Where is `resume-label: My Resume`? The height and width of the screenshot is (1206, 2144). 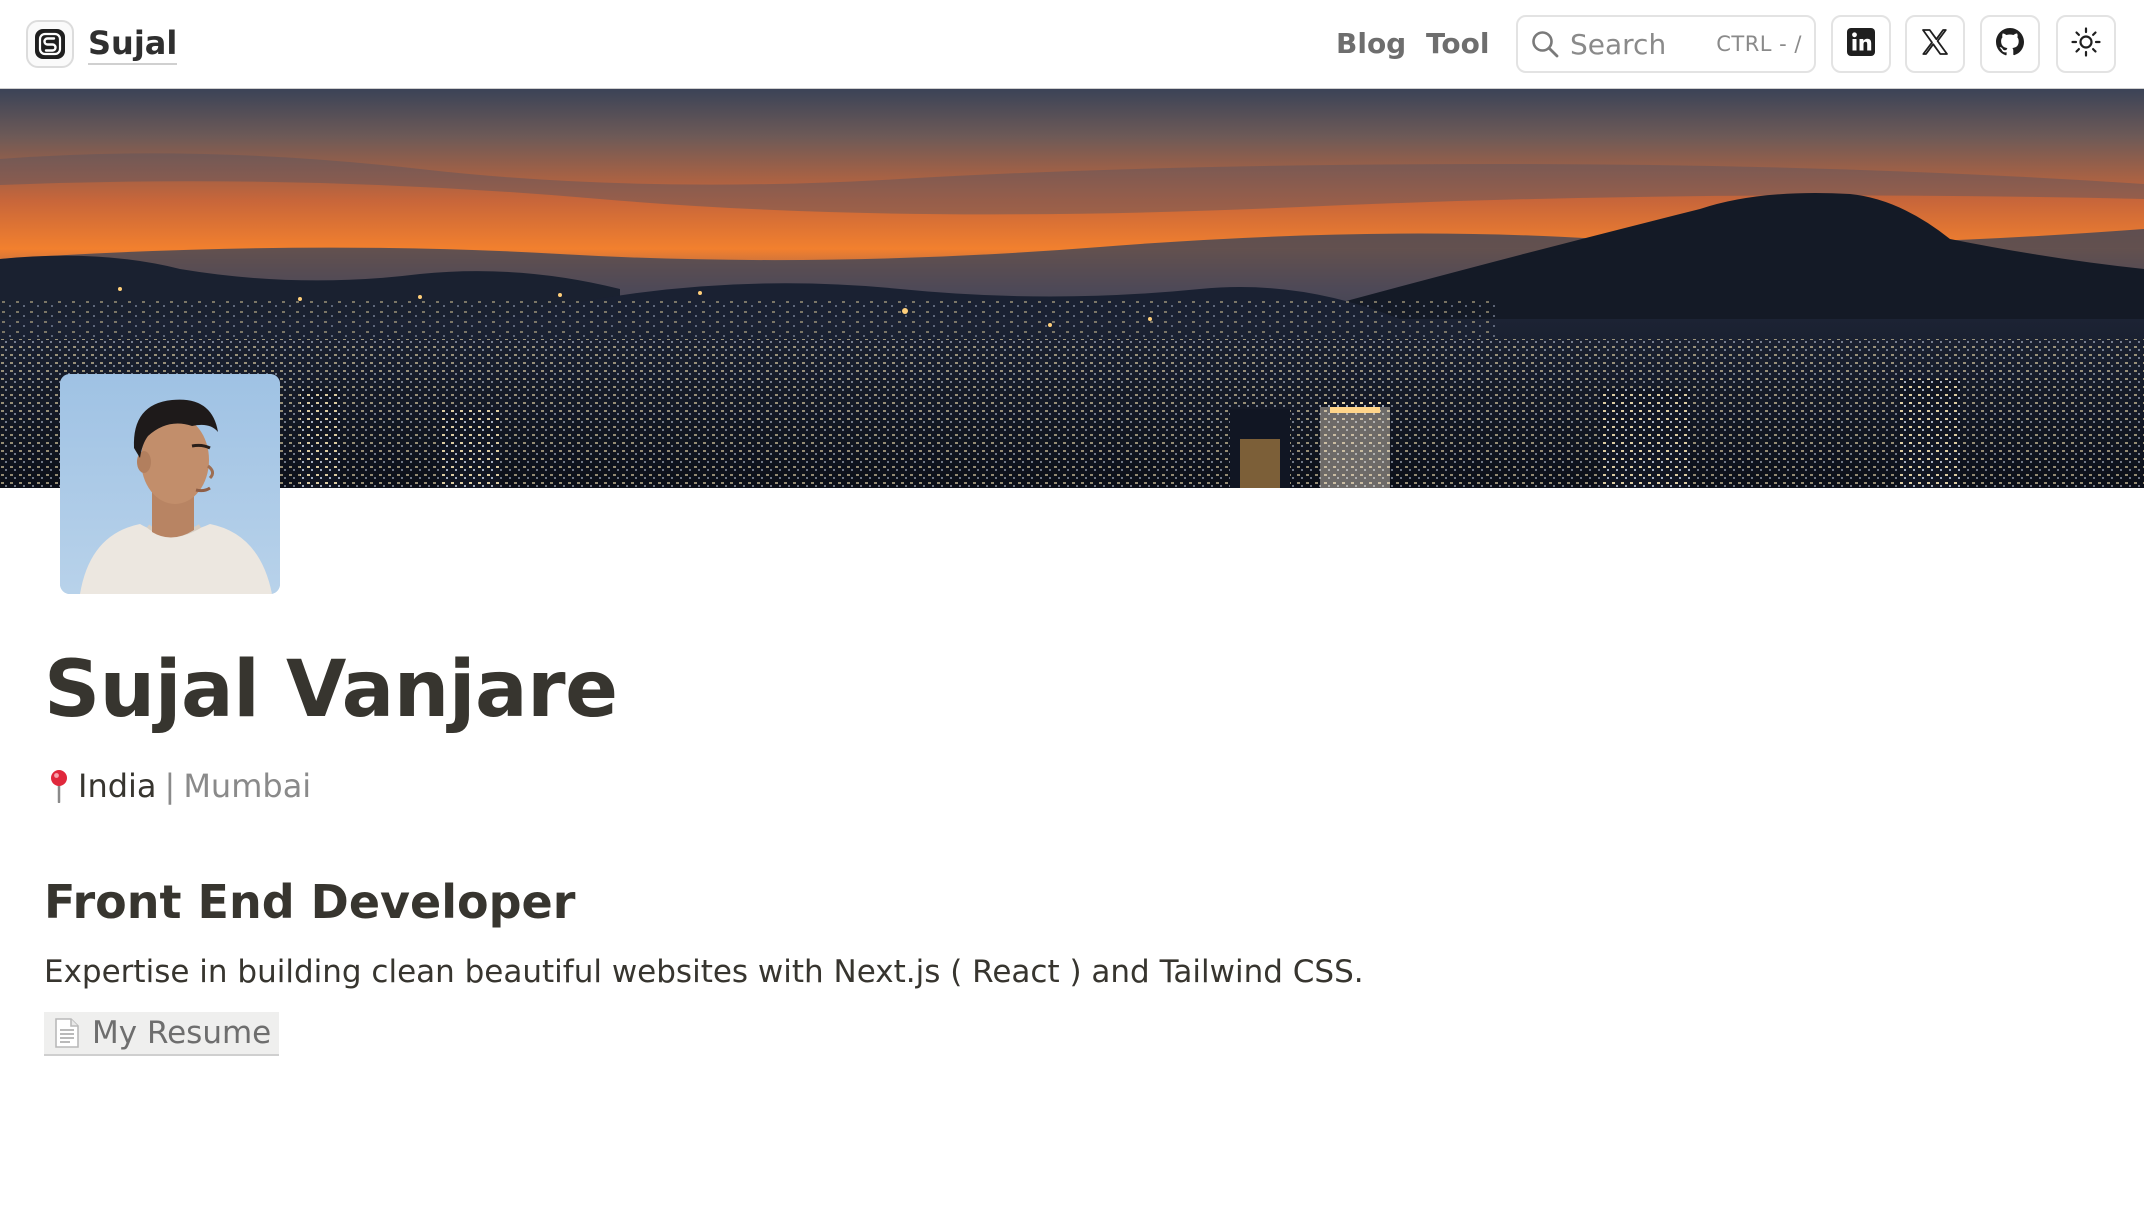 resume-label: My Resume is located at coordinates (182, 1033).